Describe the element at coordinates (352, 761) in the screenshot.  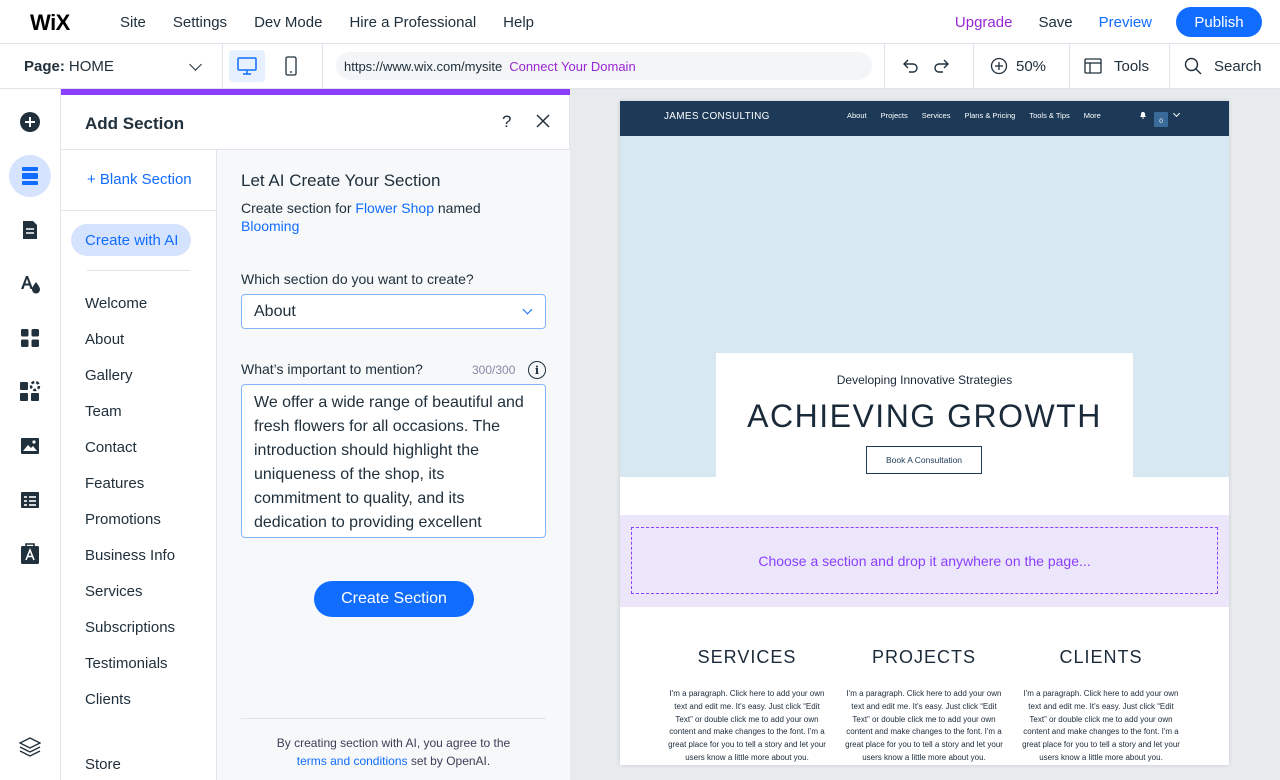
I see `terms-link: terms and conditions` at that location.